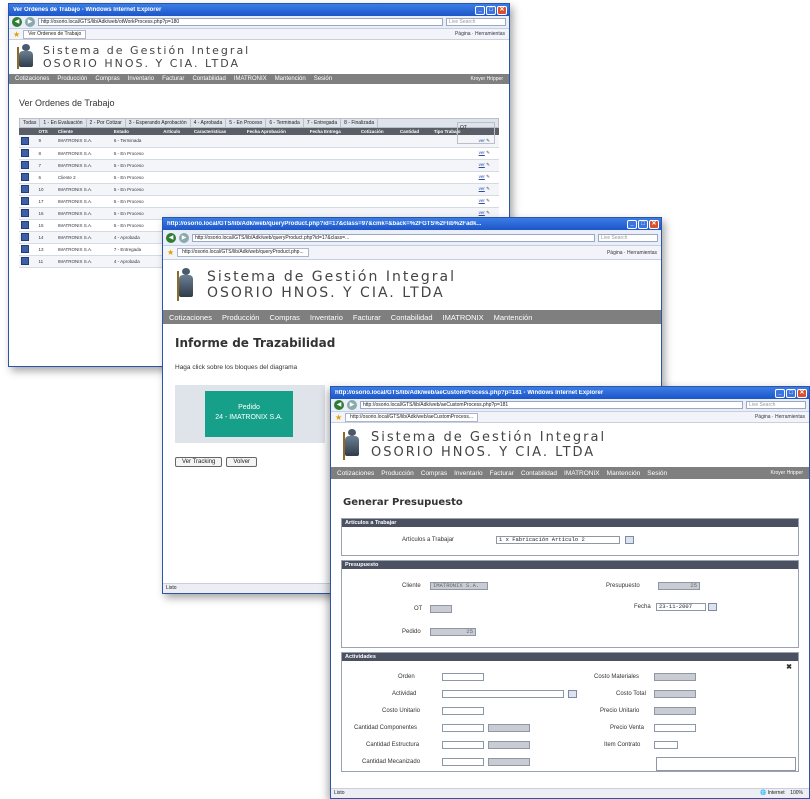  What do you see at coordinates (712, 607) in the screenshot?
I see `calendar-icon` at bounding box center [712, 607].